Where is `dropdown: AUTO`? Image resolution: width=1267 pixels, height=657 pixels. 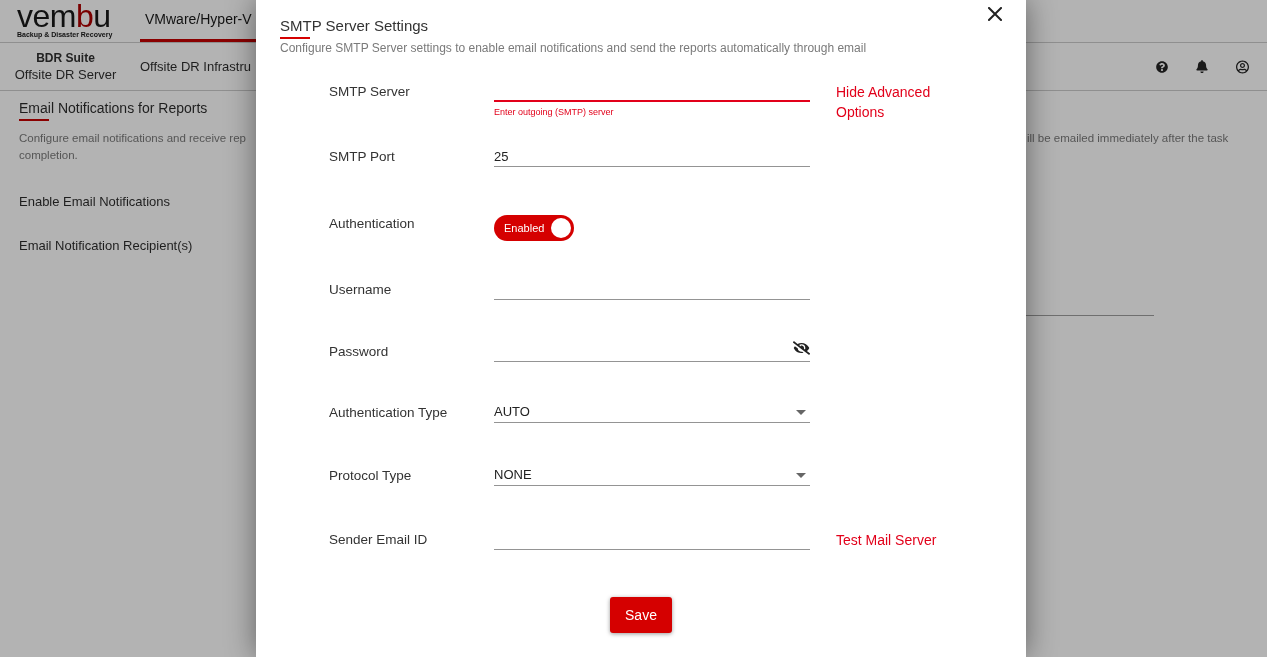 dropdown: AUTO is located at coordinates (652, 412).